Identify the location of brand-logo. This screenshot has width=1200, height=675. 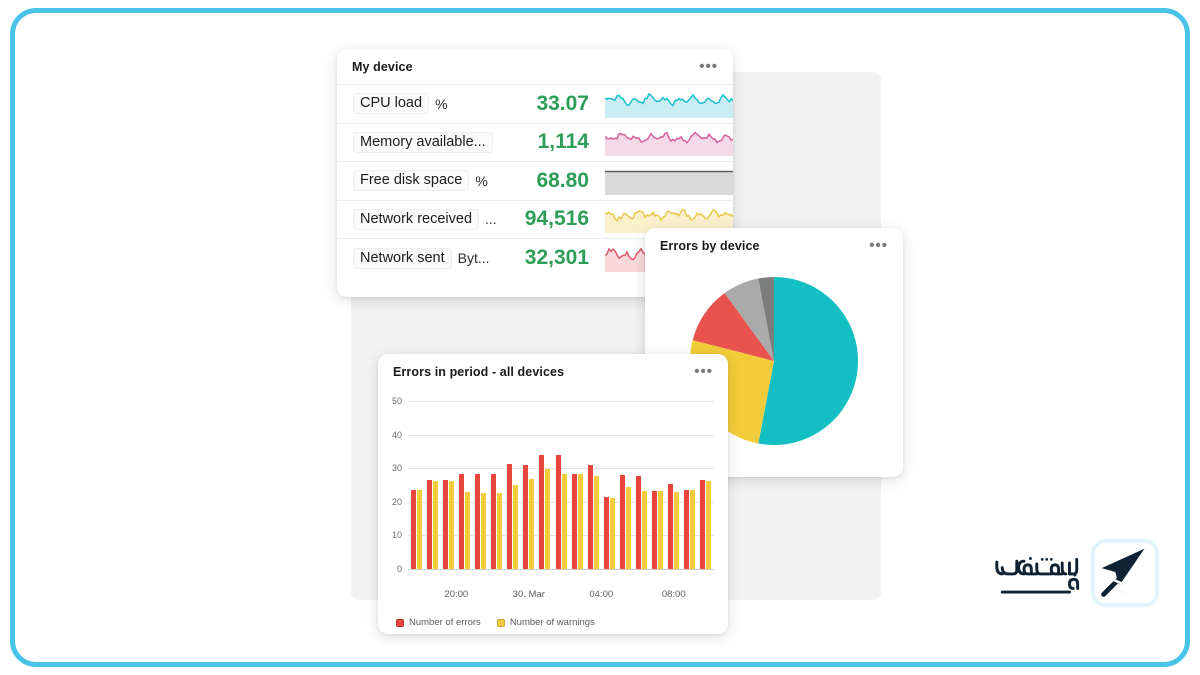
(1067, 573).